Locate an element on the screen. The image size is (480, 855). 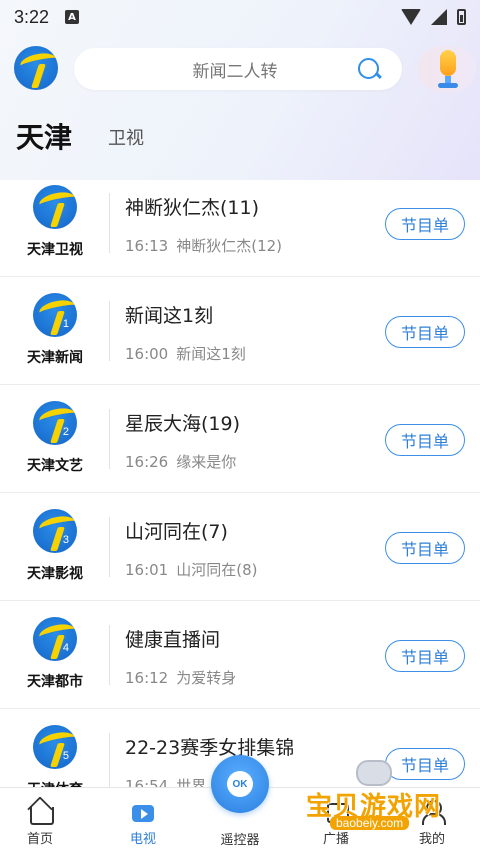
remote-control-button: OK is located at coordinates (240, 784).